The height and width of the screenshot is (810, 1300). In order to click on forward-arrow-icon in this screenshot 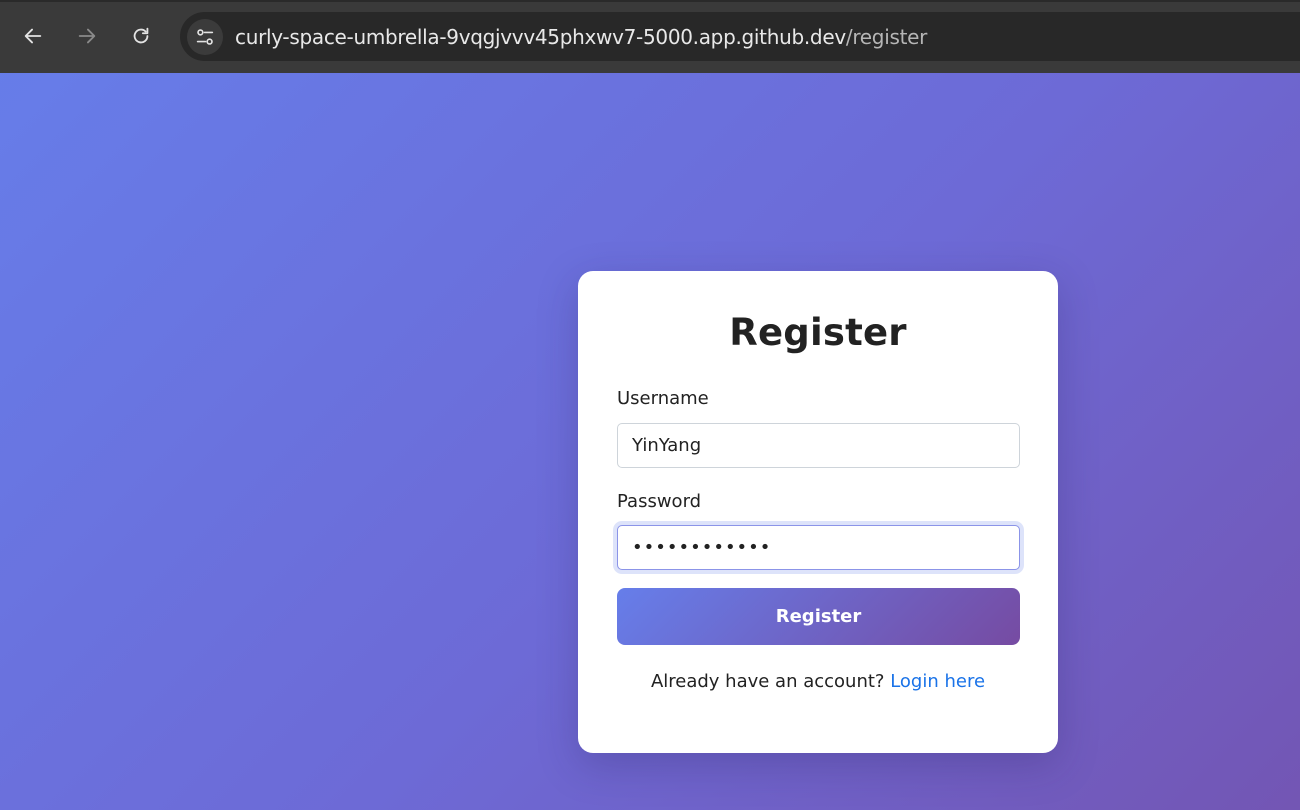, I will do `click(87, 36)`.